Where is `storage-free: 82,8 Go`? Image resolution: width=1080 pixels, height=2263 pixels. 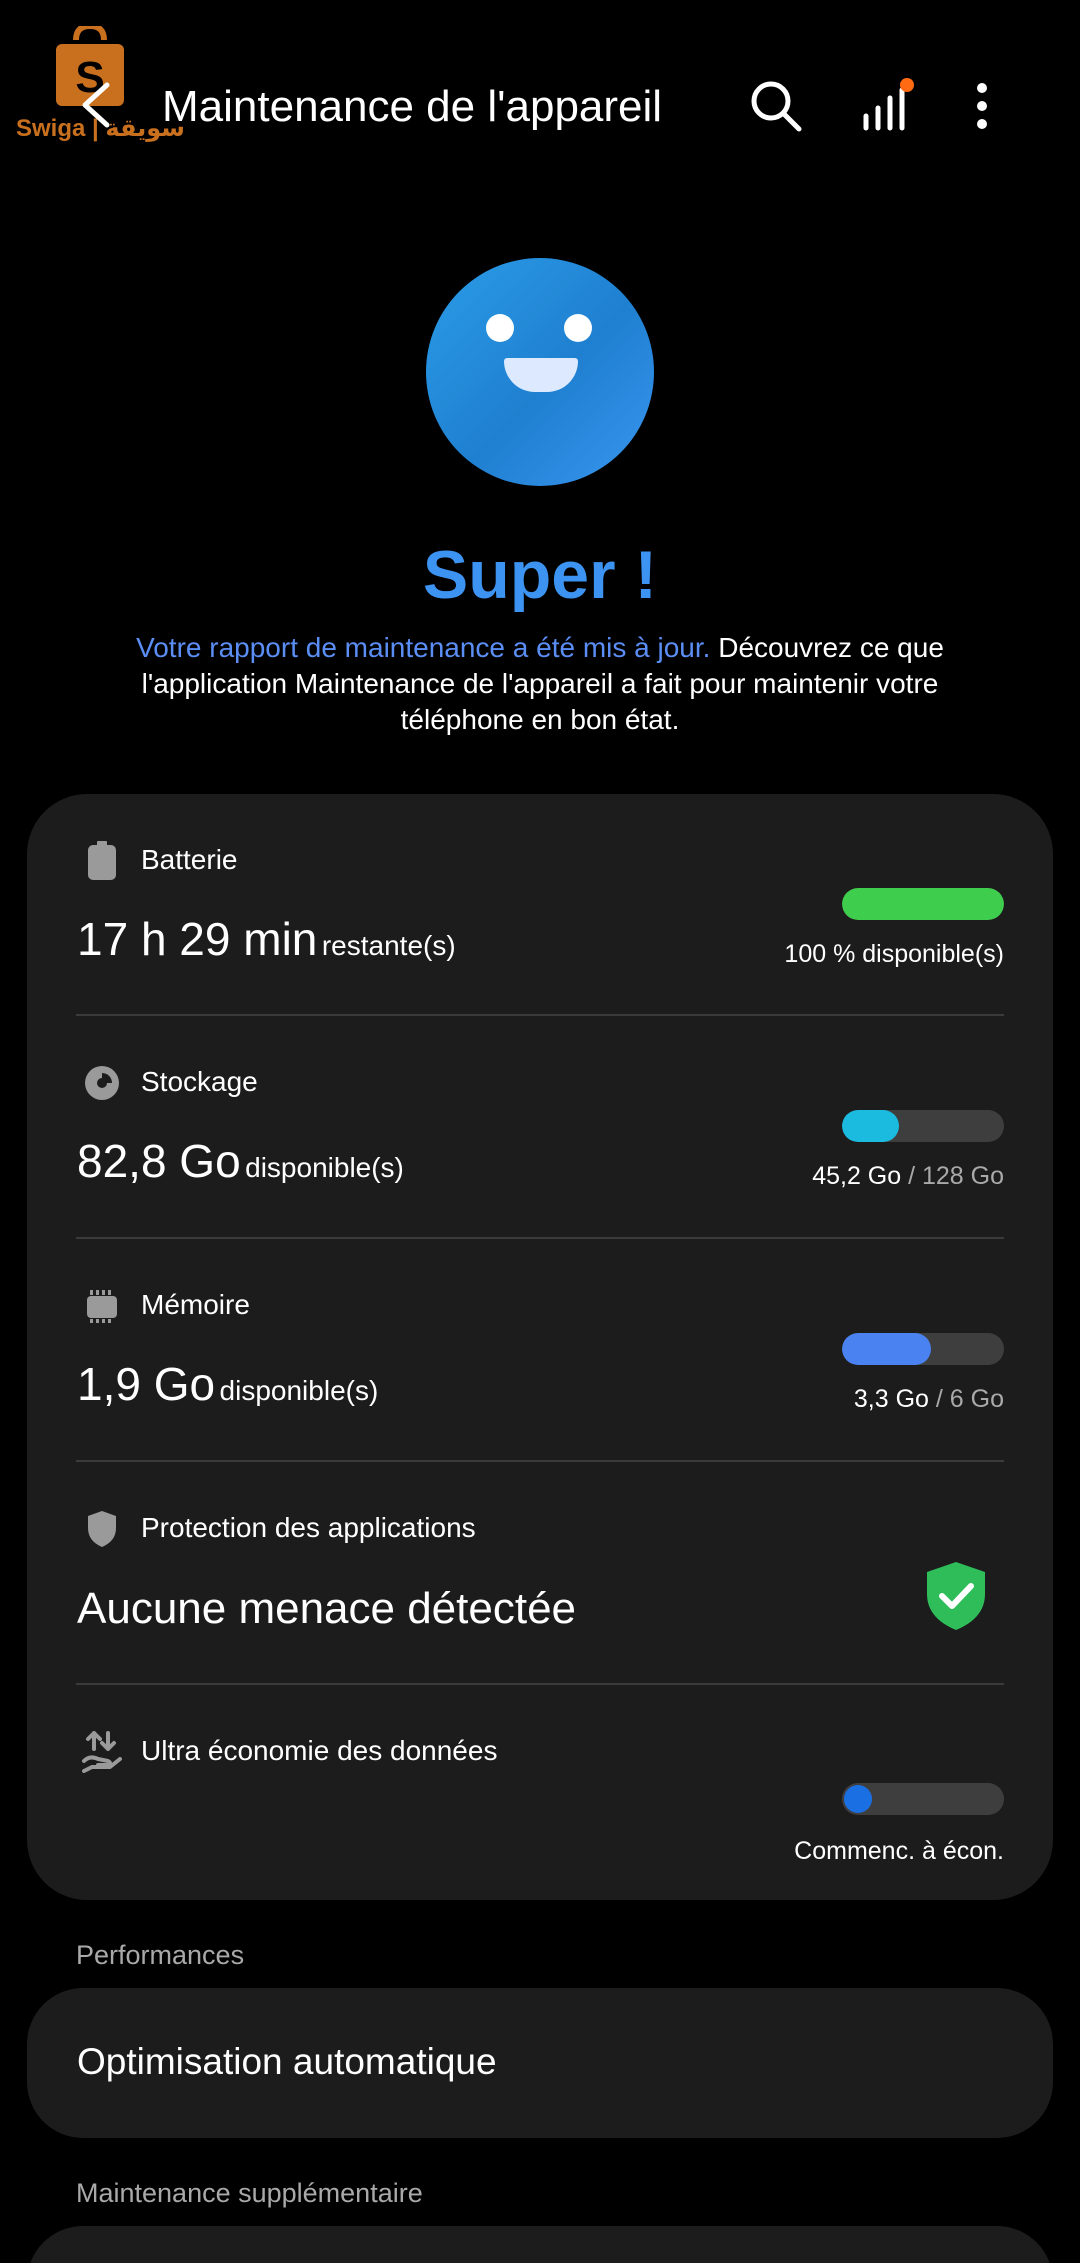
storage-free: 82,8 Go is located at coordinates (159, 1161).